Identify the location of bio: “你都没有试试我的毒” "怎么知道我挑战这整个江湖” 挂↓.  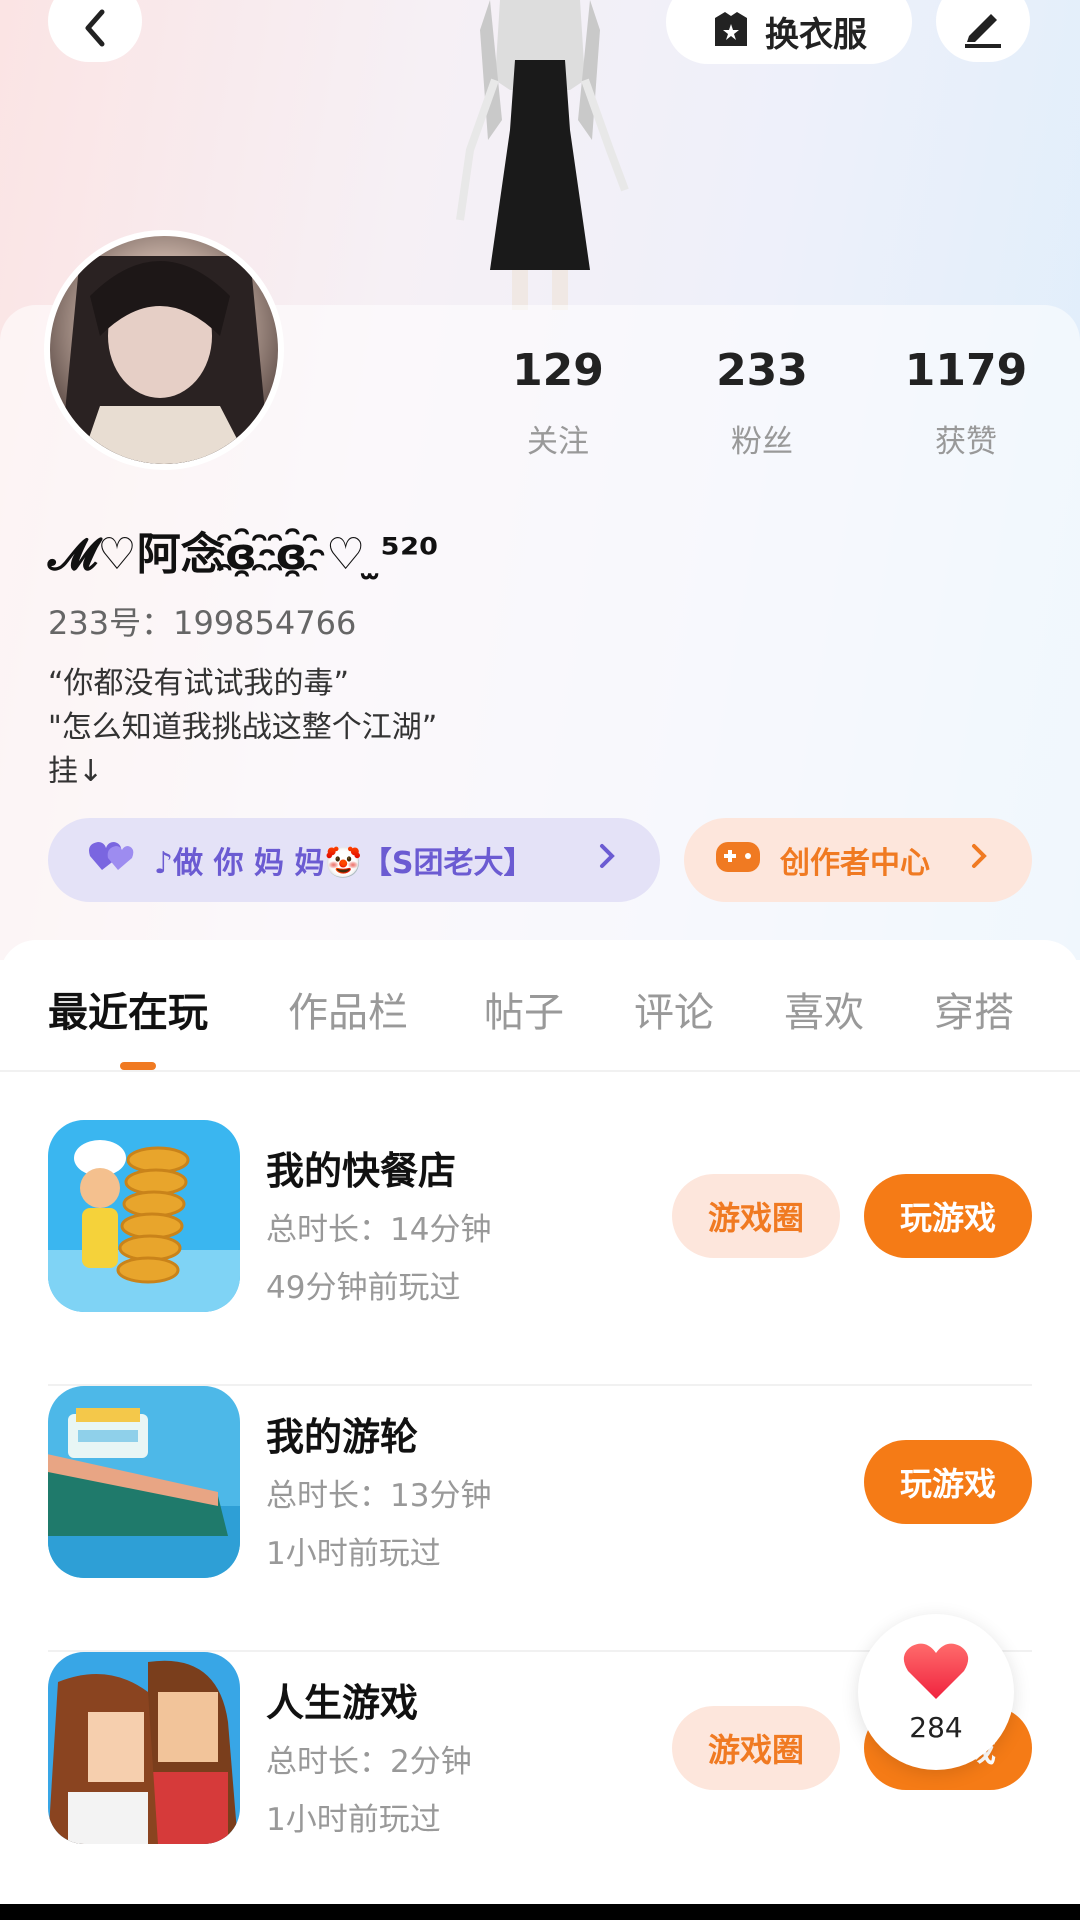
(242, 728).